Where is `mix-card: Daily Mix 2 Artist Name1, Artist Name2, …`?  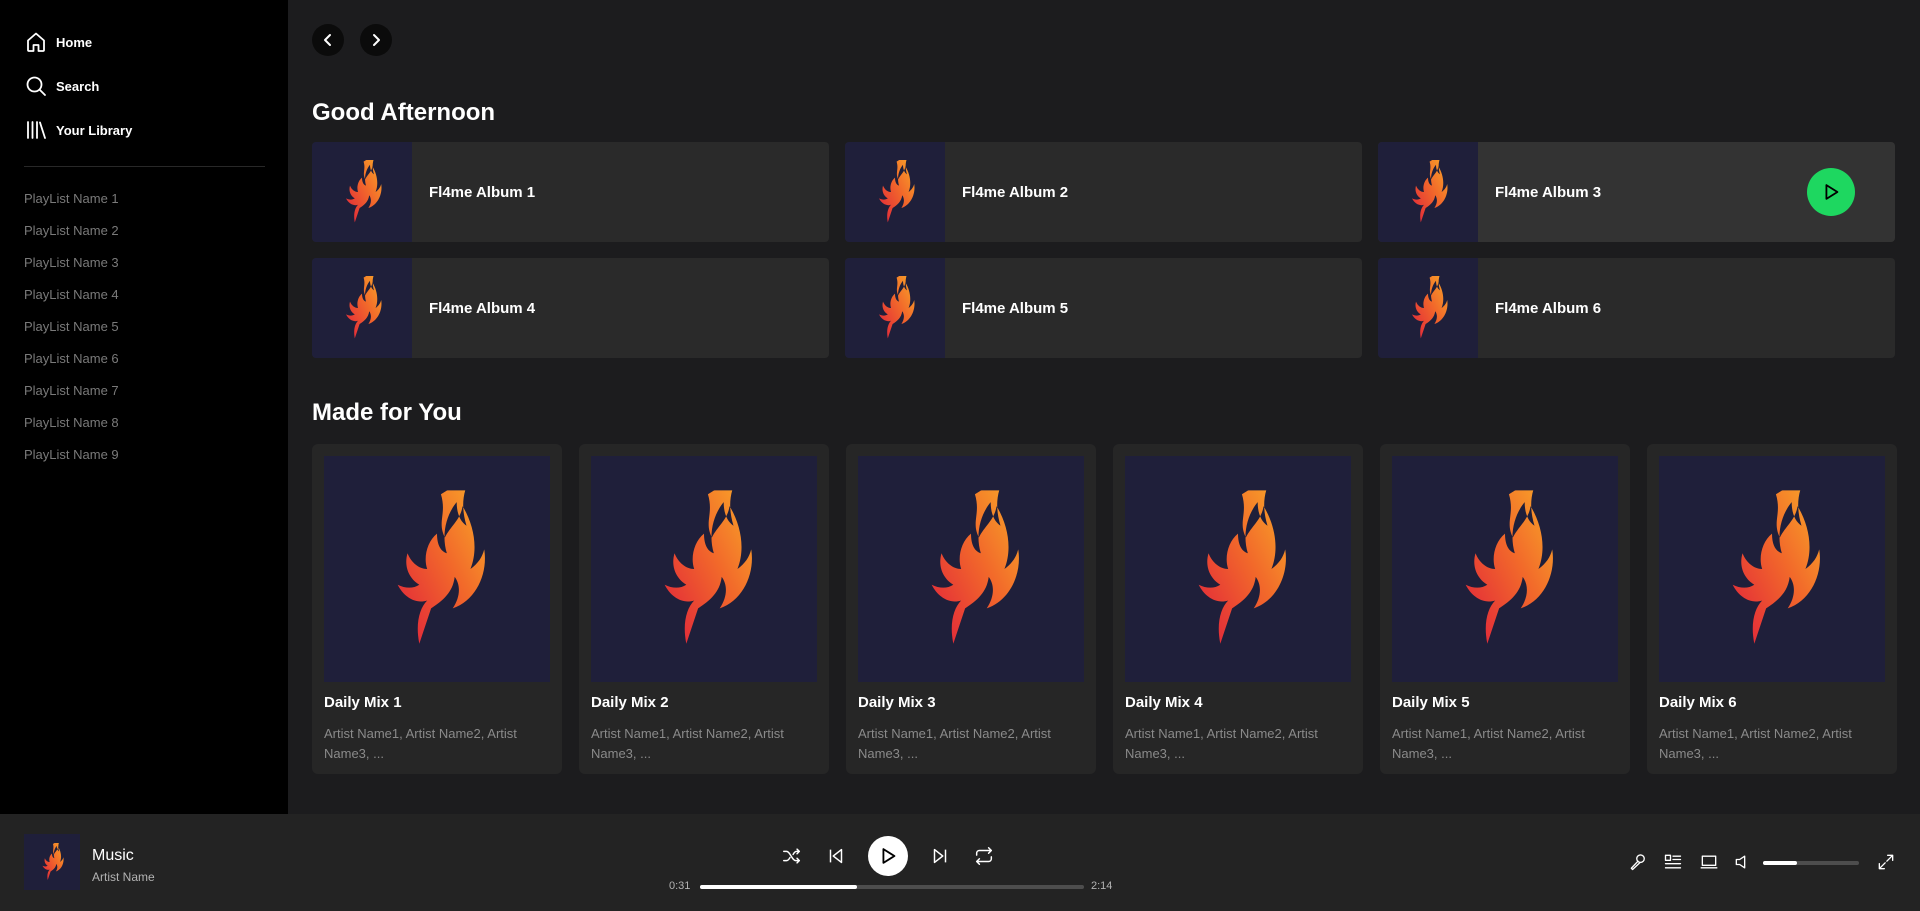 mix-card: Daily Mix 2 Artist Name1, Artist Name2, … is located at coordinates (704, 609).